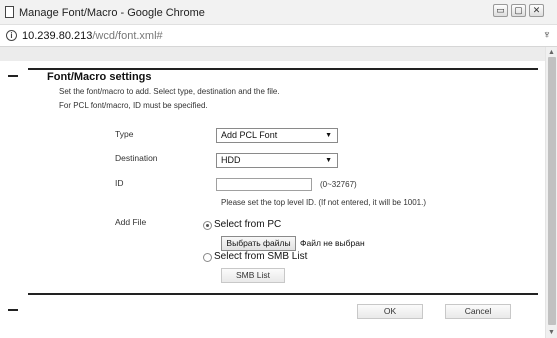 This screenshot has height=338, width=557. Describe the element at coordinates (247, 224) in the screenshot. I see `radio-label-select-from-pc: Select from PC` at that location.